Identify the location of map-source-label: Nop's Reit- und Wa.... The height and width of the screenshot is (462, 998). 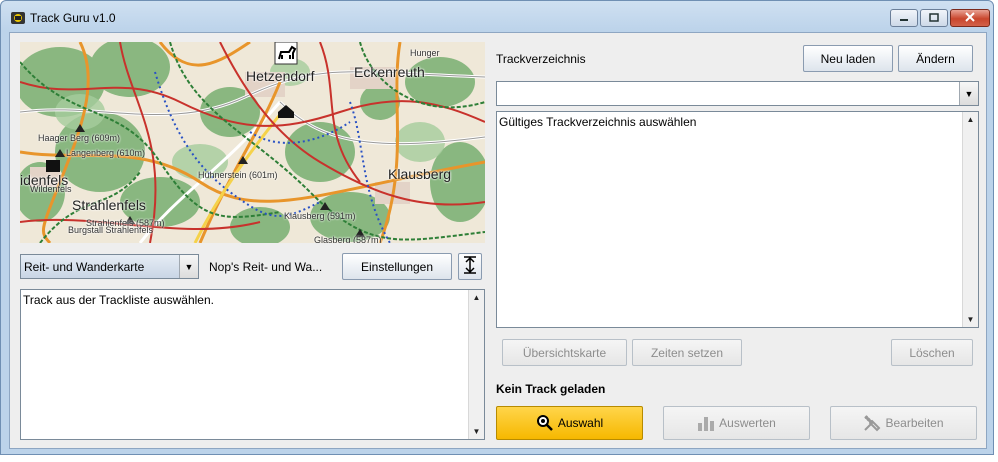
(266, 267).